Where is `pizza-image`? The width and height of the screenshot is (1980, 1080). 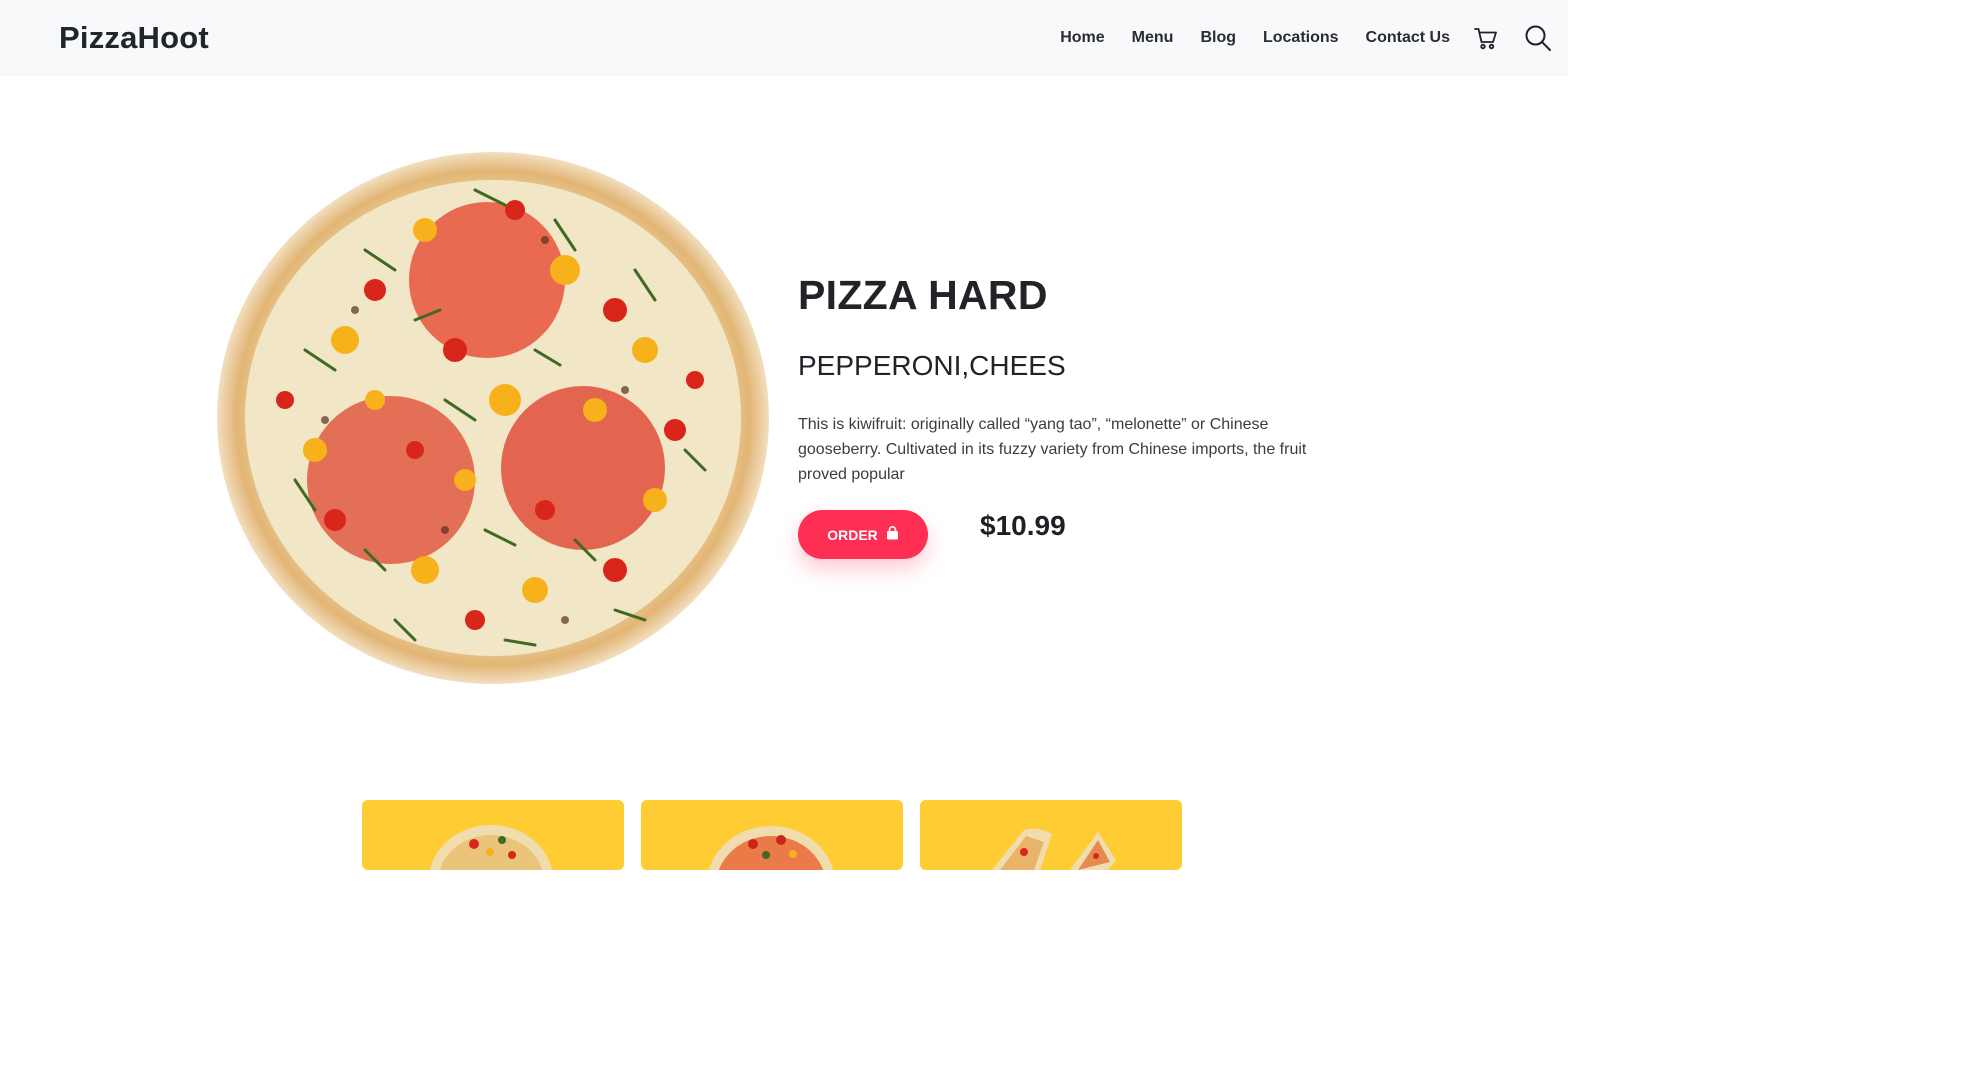 pizza-image is located at coordinates (495, 420).